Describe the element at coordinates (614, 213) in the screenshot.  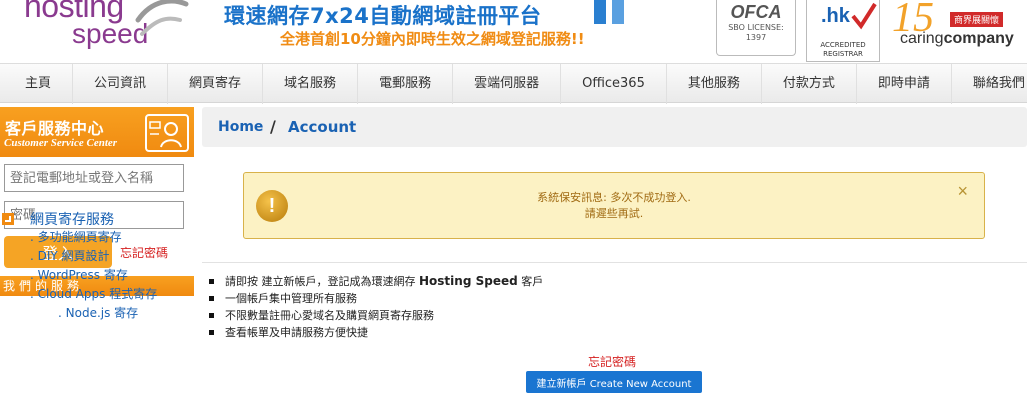
I see `alert-line-2: 請遲些再試.` at that location.